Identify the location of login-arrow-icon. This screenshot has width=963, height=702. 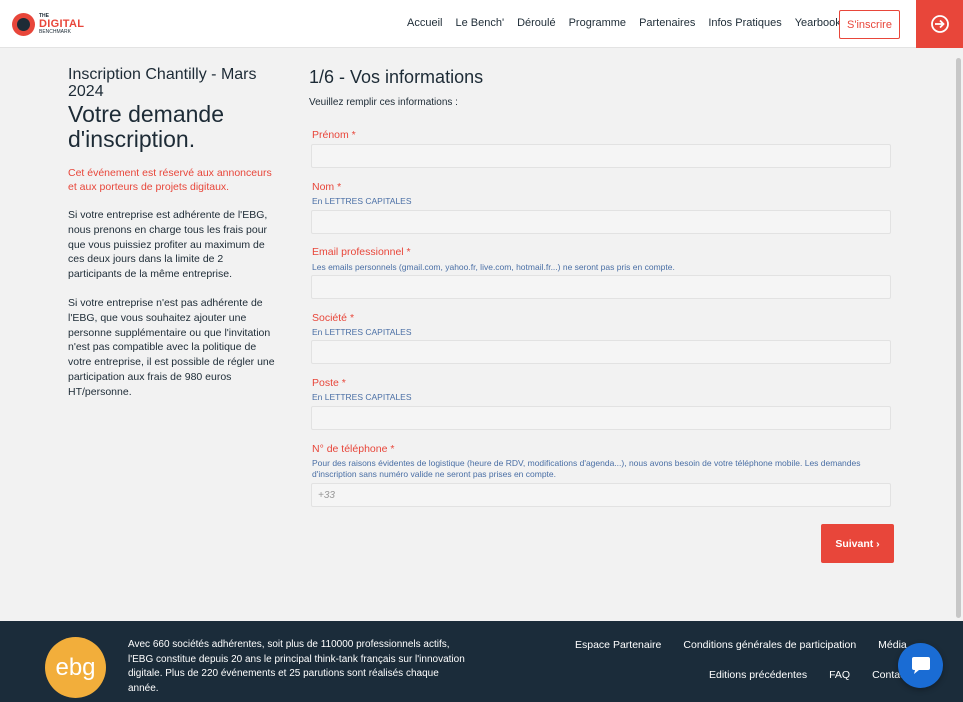
(939, 24).